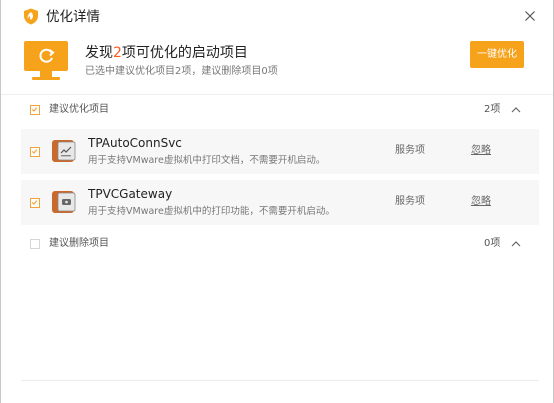  I want to click on monitor-optimize-icon, so click(46, 60).